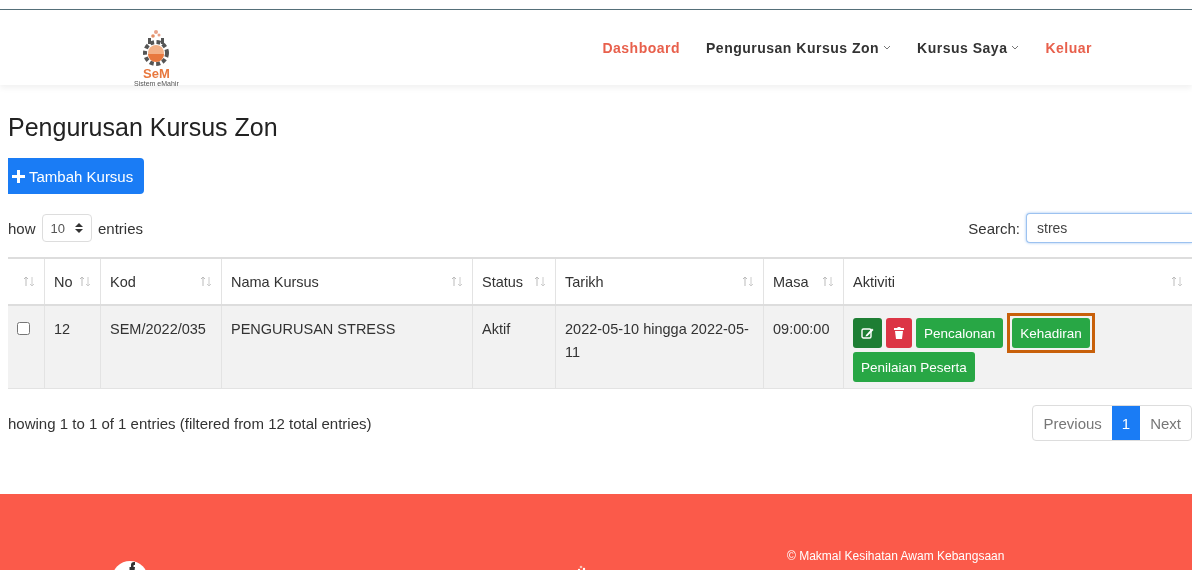  I want to click on search-label: Search:, so click(994, 228).